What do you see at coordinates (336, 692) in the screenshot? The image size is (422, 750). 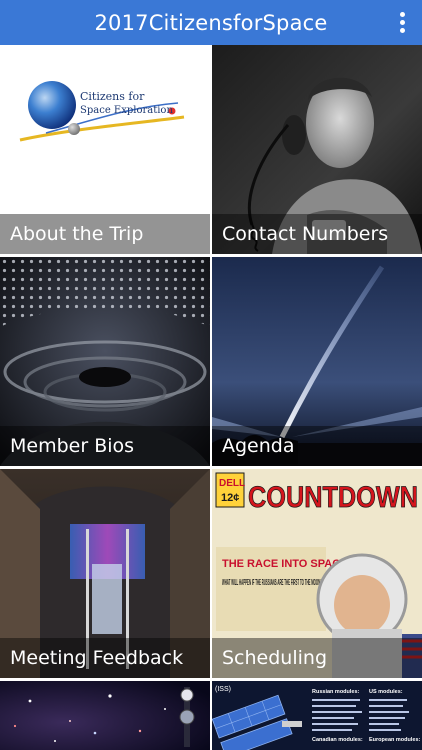 I see `iss-russian-heading: Russian modules:` at bounding box center [336, 692].